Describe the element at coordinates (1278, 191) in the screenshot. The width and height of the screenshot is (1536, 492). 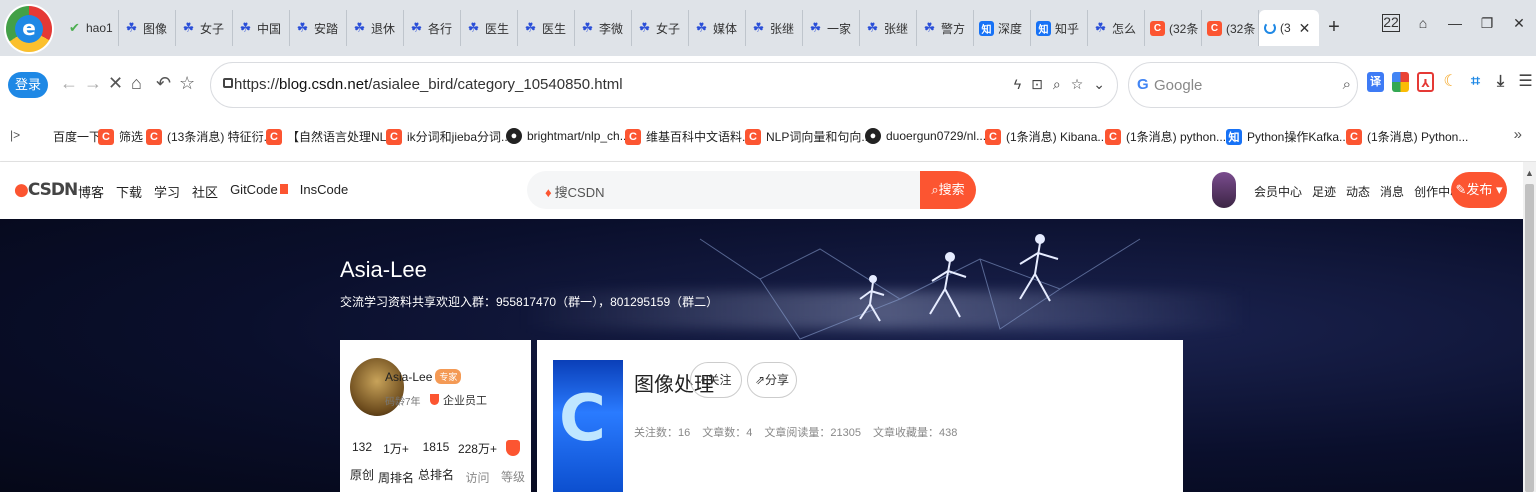
I see `vip-center-link: 会员中心` at that location.